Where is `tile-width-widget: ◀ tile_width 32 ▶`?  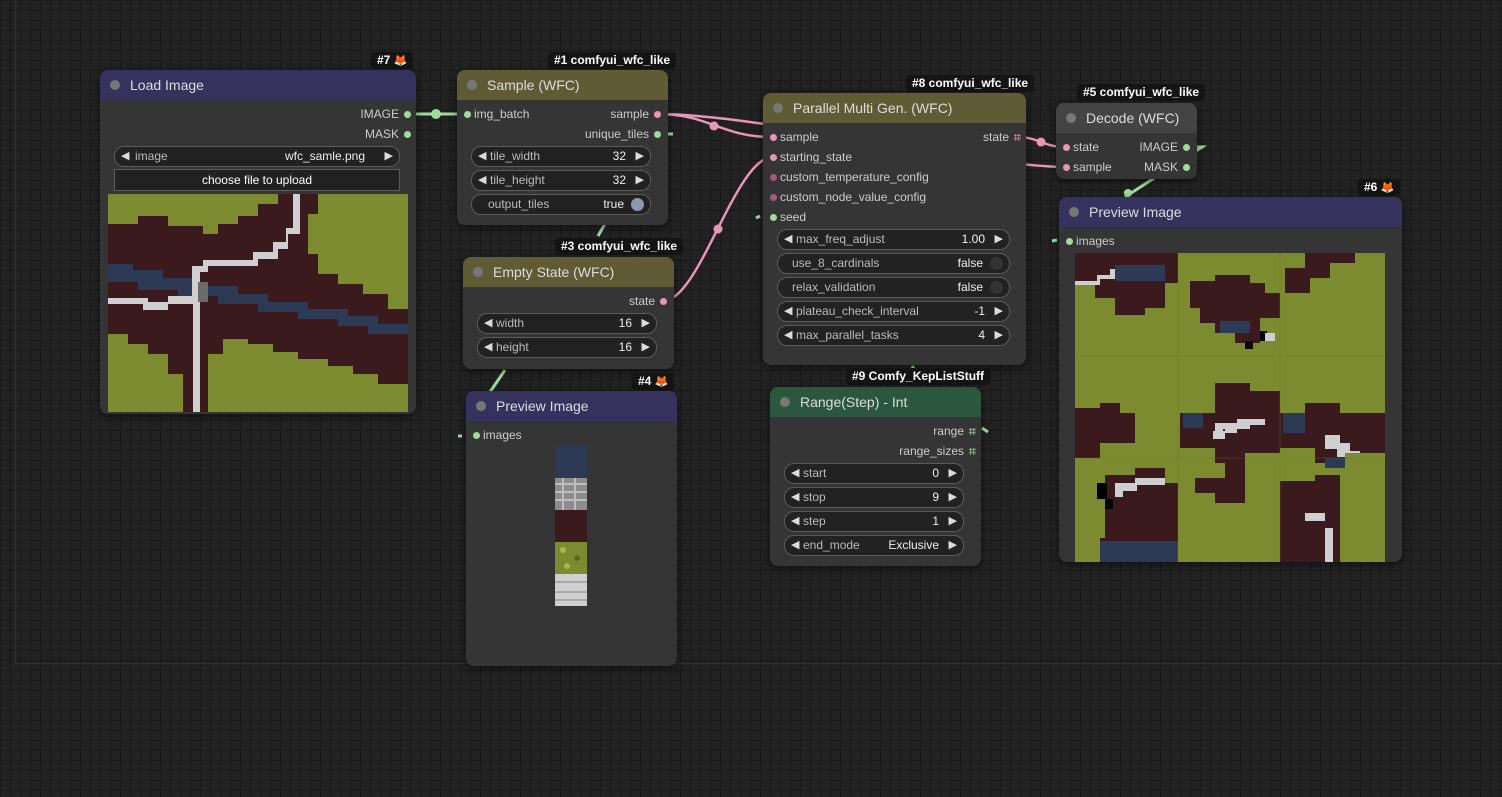 tile-width-widget: ◀ tile_width 32 ▶ is located at coordinates (561, 156).